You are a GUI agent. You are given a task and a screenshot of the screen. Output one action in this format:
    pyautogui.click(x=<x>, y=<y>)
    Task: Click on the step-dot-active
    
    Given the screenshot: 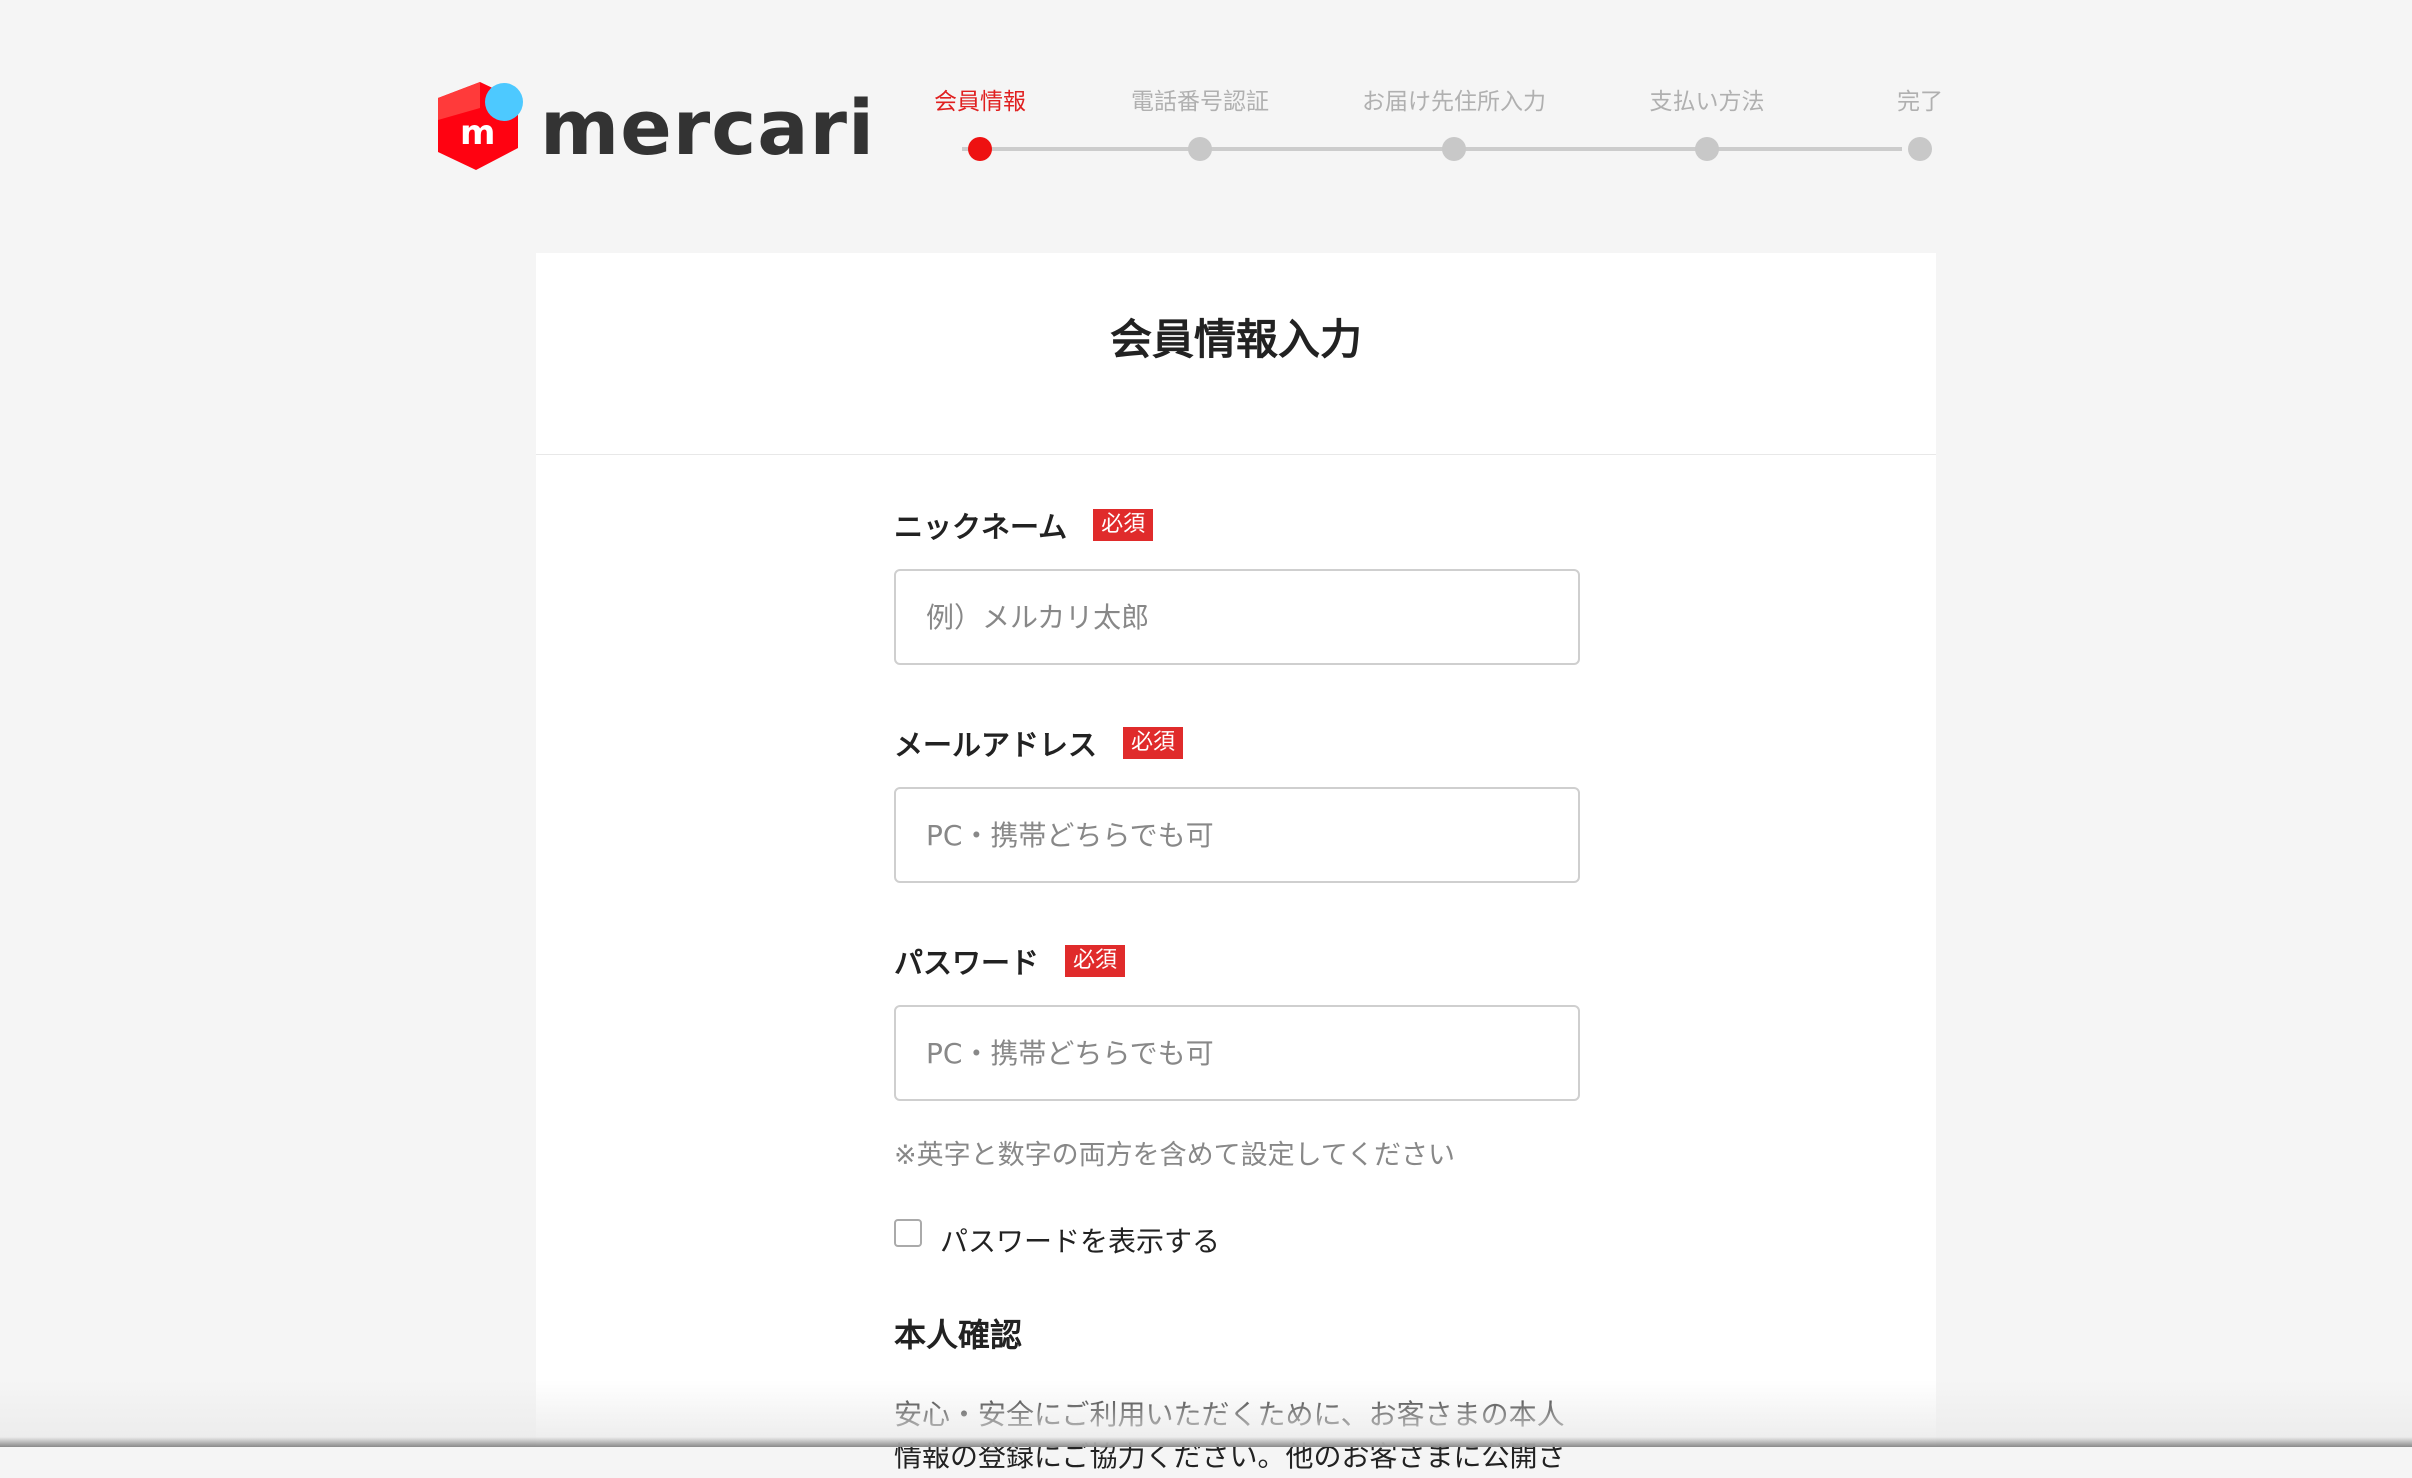 What is the action you would take?
    pyautogui.click(x=980, y=149)
    